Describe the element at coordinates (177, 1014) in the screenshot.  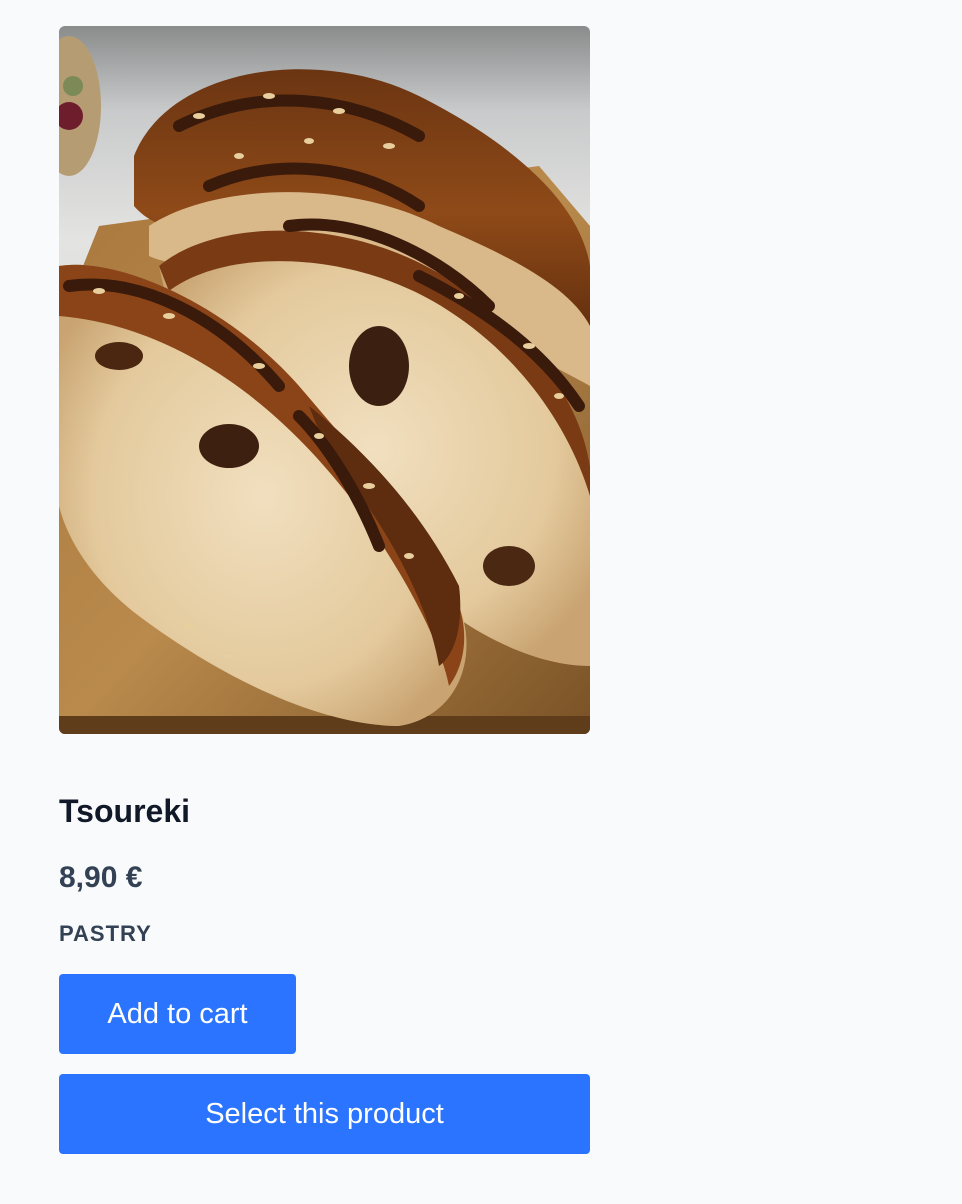
I see `add-to-cart-button: Add to cart` at that location.